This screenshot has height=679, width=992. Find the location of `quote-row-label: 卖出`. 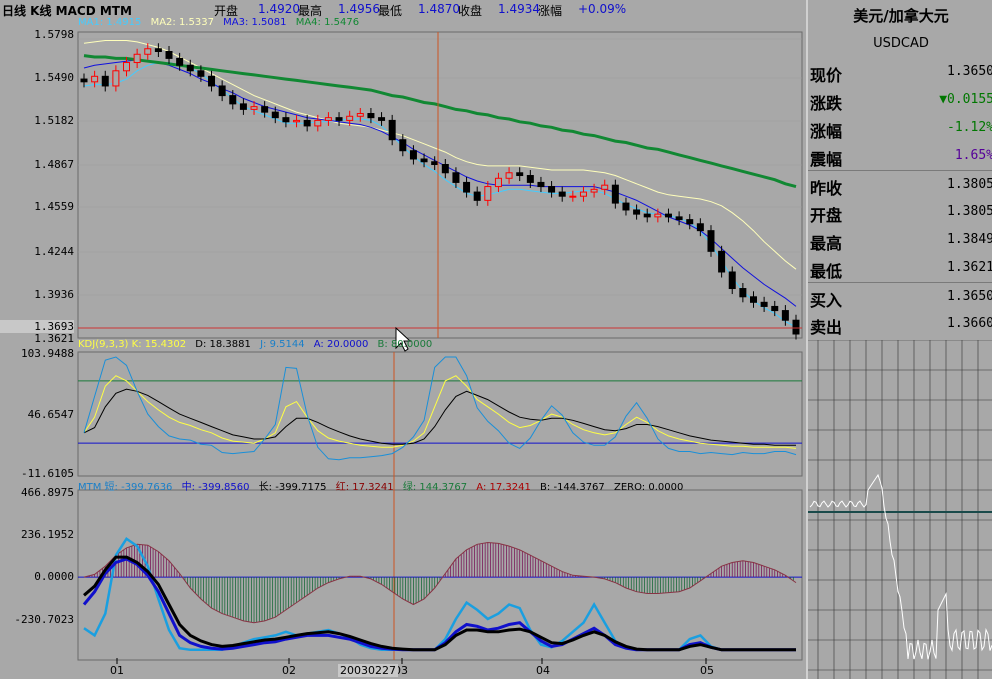

quote-row-label: 卖出 is located at coordinates (826, 327).